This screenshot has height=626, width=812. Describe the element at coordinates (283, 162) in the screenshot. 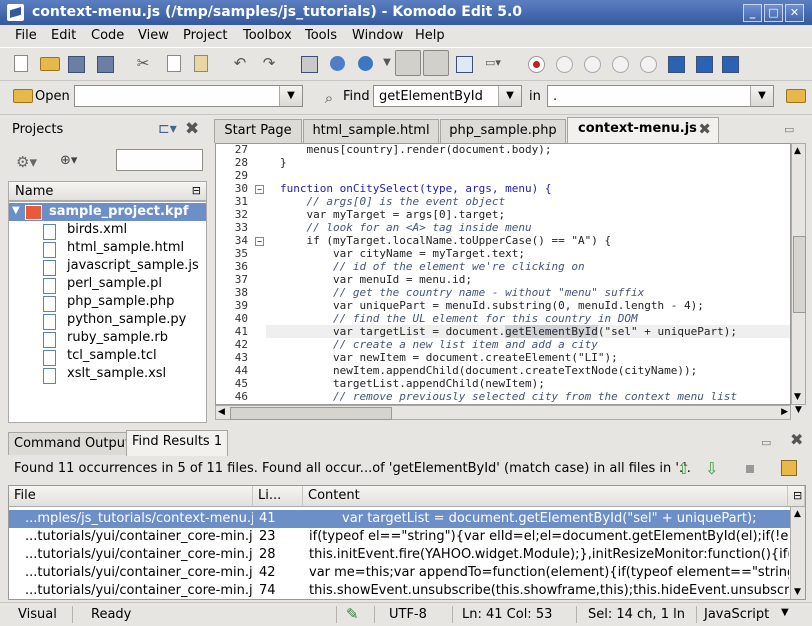

I see `code-line: }` at that location.